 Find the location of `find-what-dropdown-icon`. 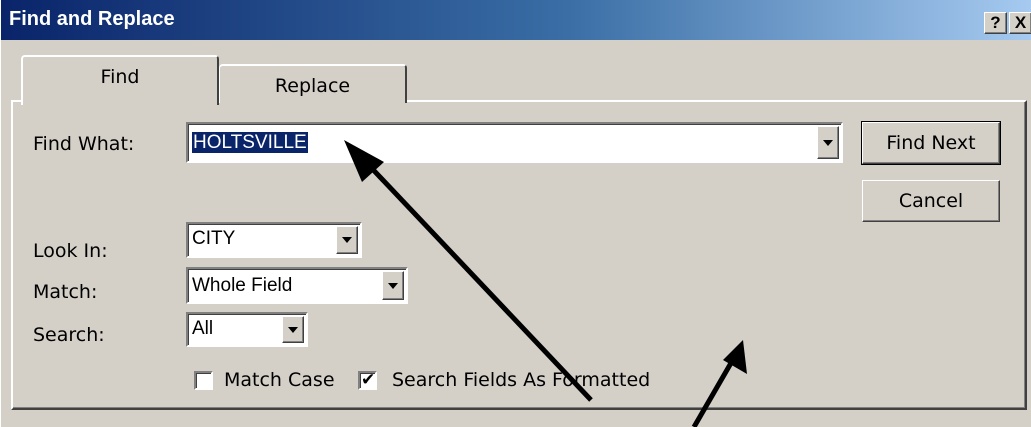

find-what-dropdown-icon is located at coordinates (828, 142).